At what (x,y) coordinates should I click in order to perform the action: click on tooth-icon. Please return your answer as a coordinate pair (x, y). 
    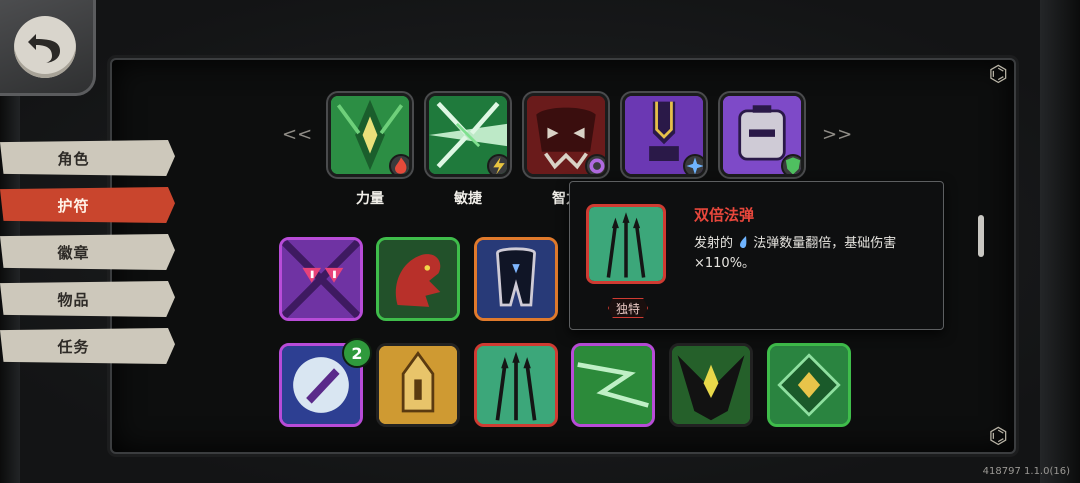
    Looking at the image, I should click on (516, 279).